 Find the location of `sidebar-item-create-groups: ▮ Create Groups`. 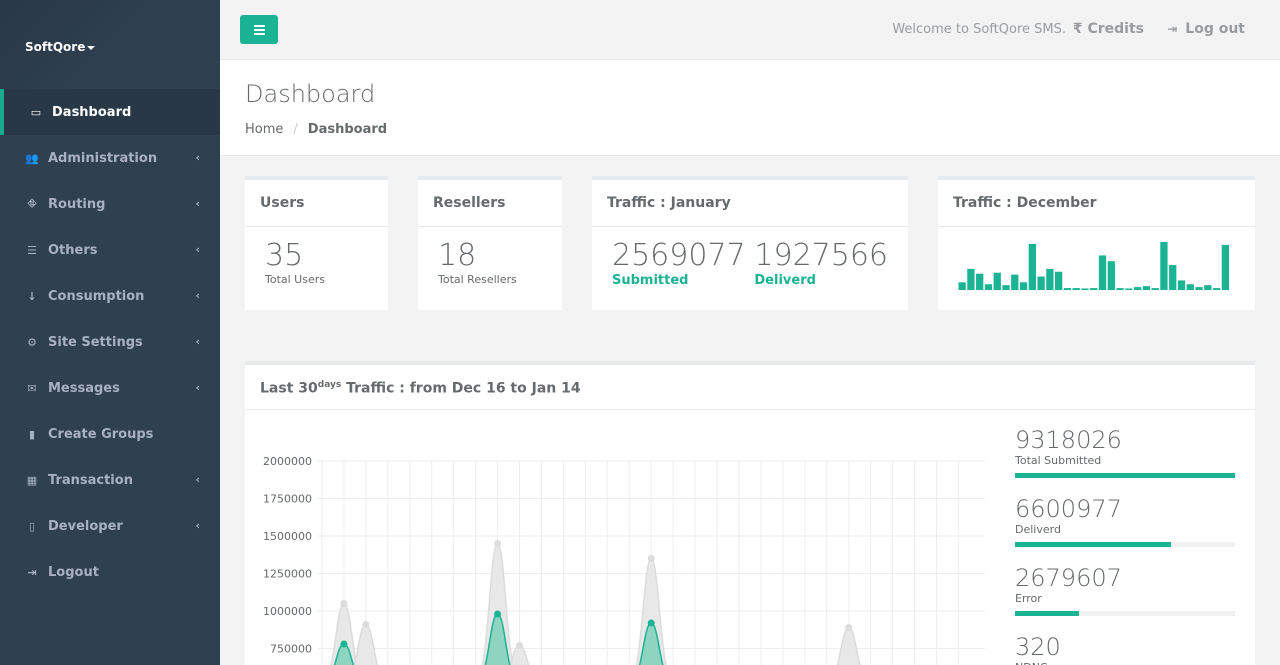

sidebar-item-create-groups: ▮ Create Groups is located at coordinates (110, 434).